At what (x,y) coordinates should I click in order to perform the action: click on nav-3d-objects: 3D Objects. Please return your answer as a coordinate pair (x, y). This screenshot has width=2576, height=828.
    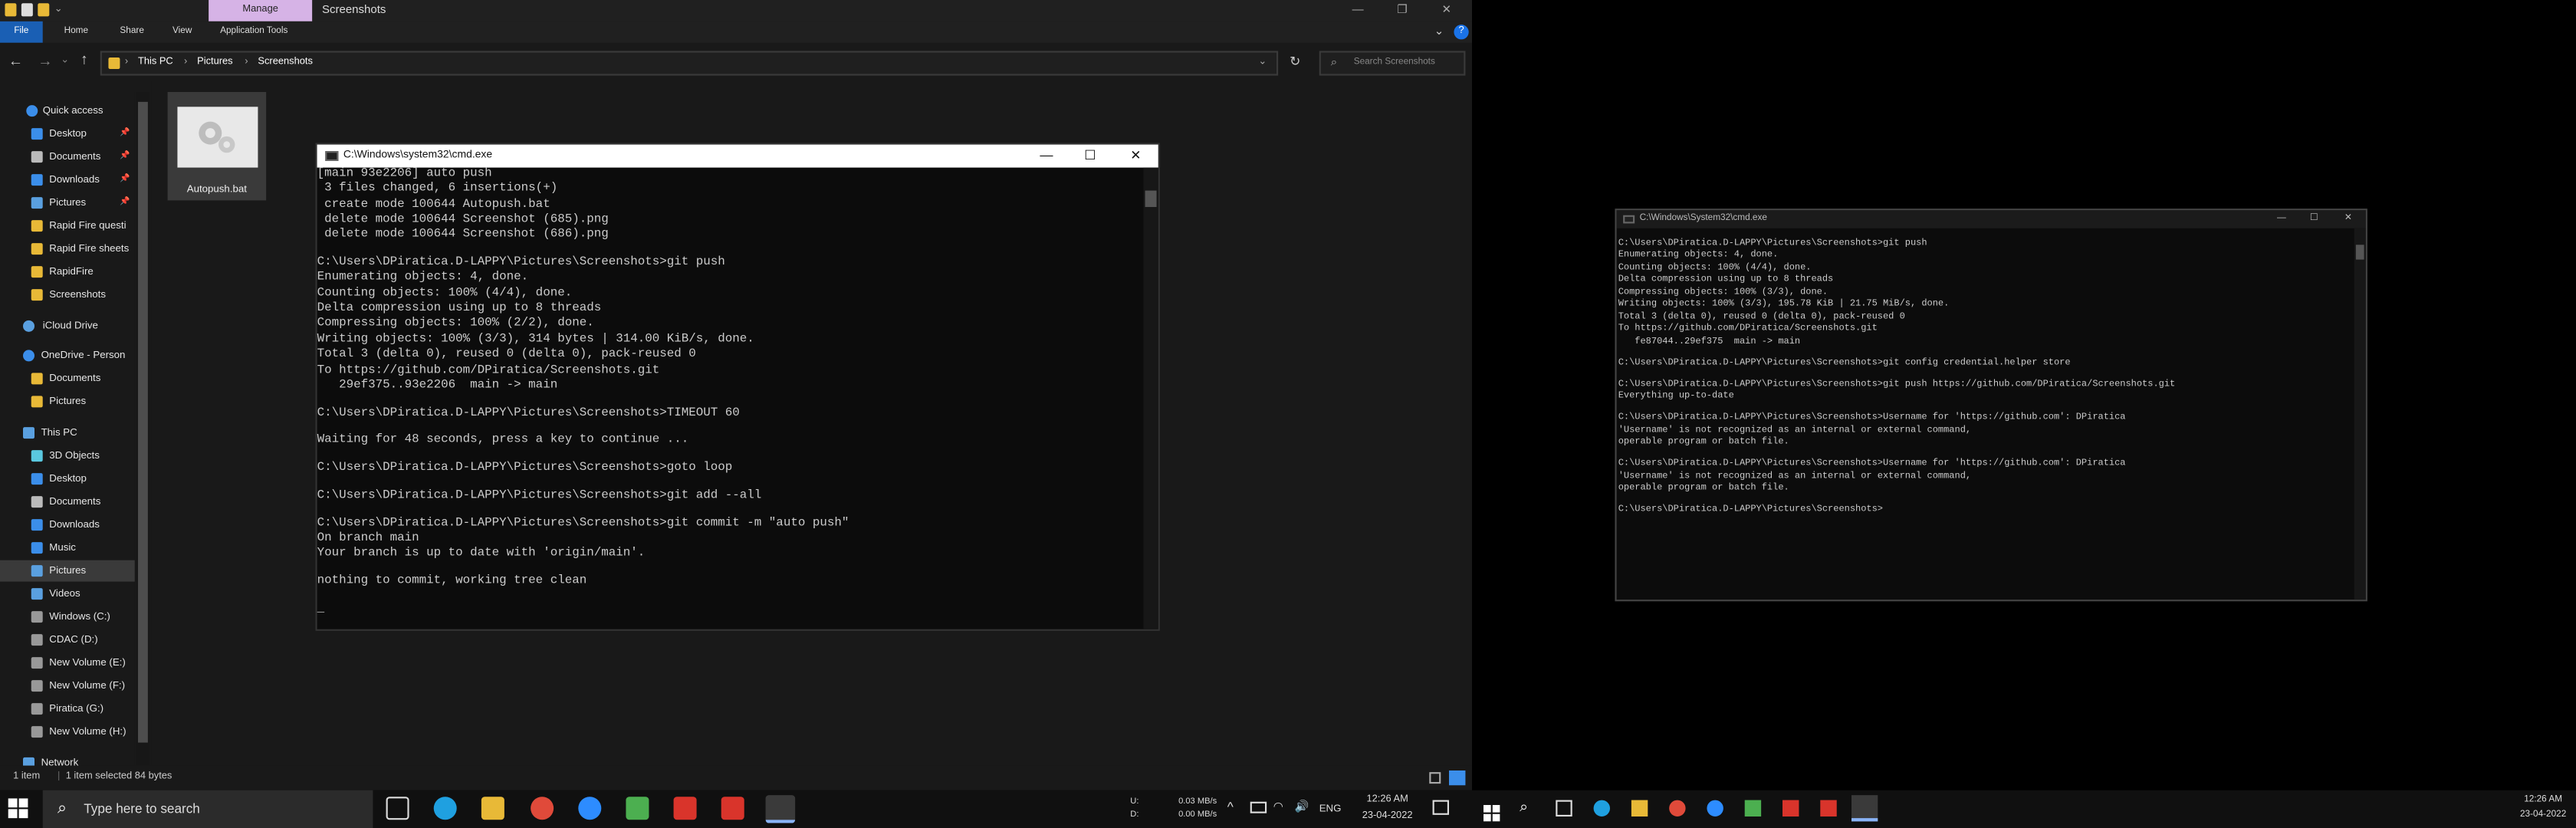
    Looking at the image, I should click on (67, 456).